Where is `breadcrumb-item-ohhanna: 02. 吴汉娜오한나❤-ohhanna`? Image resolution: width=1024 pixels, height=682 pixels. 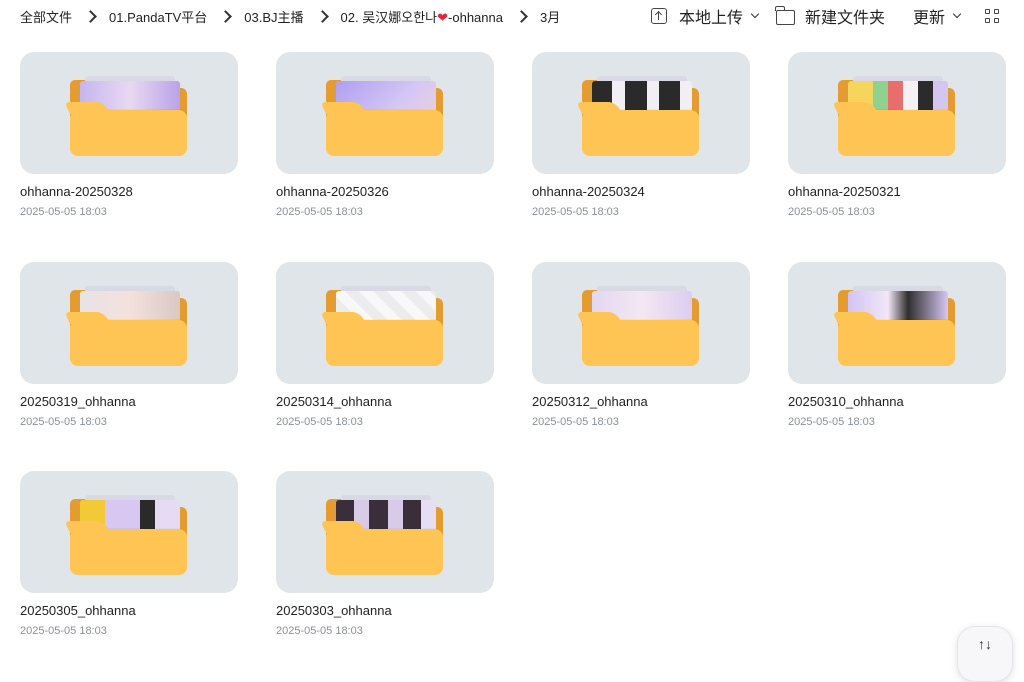 breadcrumb-item-ohhanna: 02. 吴汉娜오한나❤-ohhanna is located at coordinates (422, 16).